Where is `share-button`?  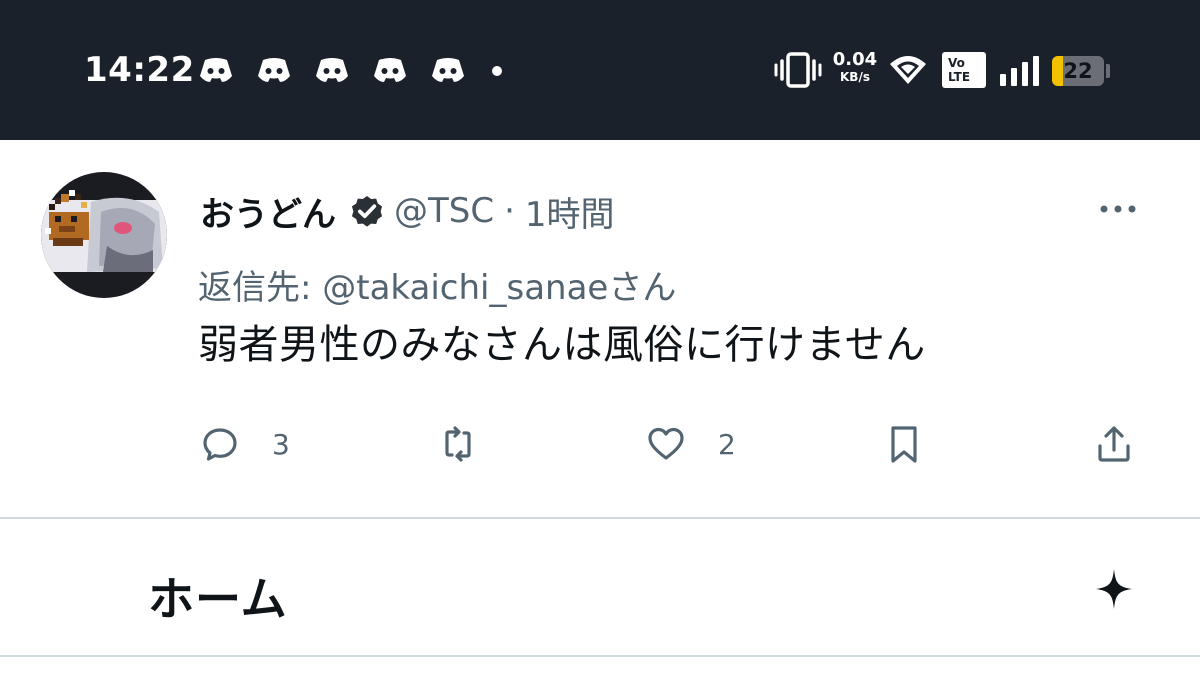 share-button is located at coordinates (1114, 444).